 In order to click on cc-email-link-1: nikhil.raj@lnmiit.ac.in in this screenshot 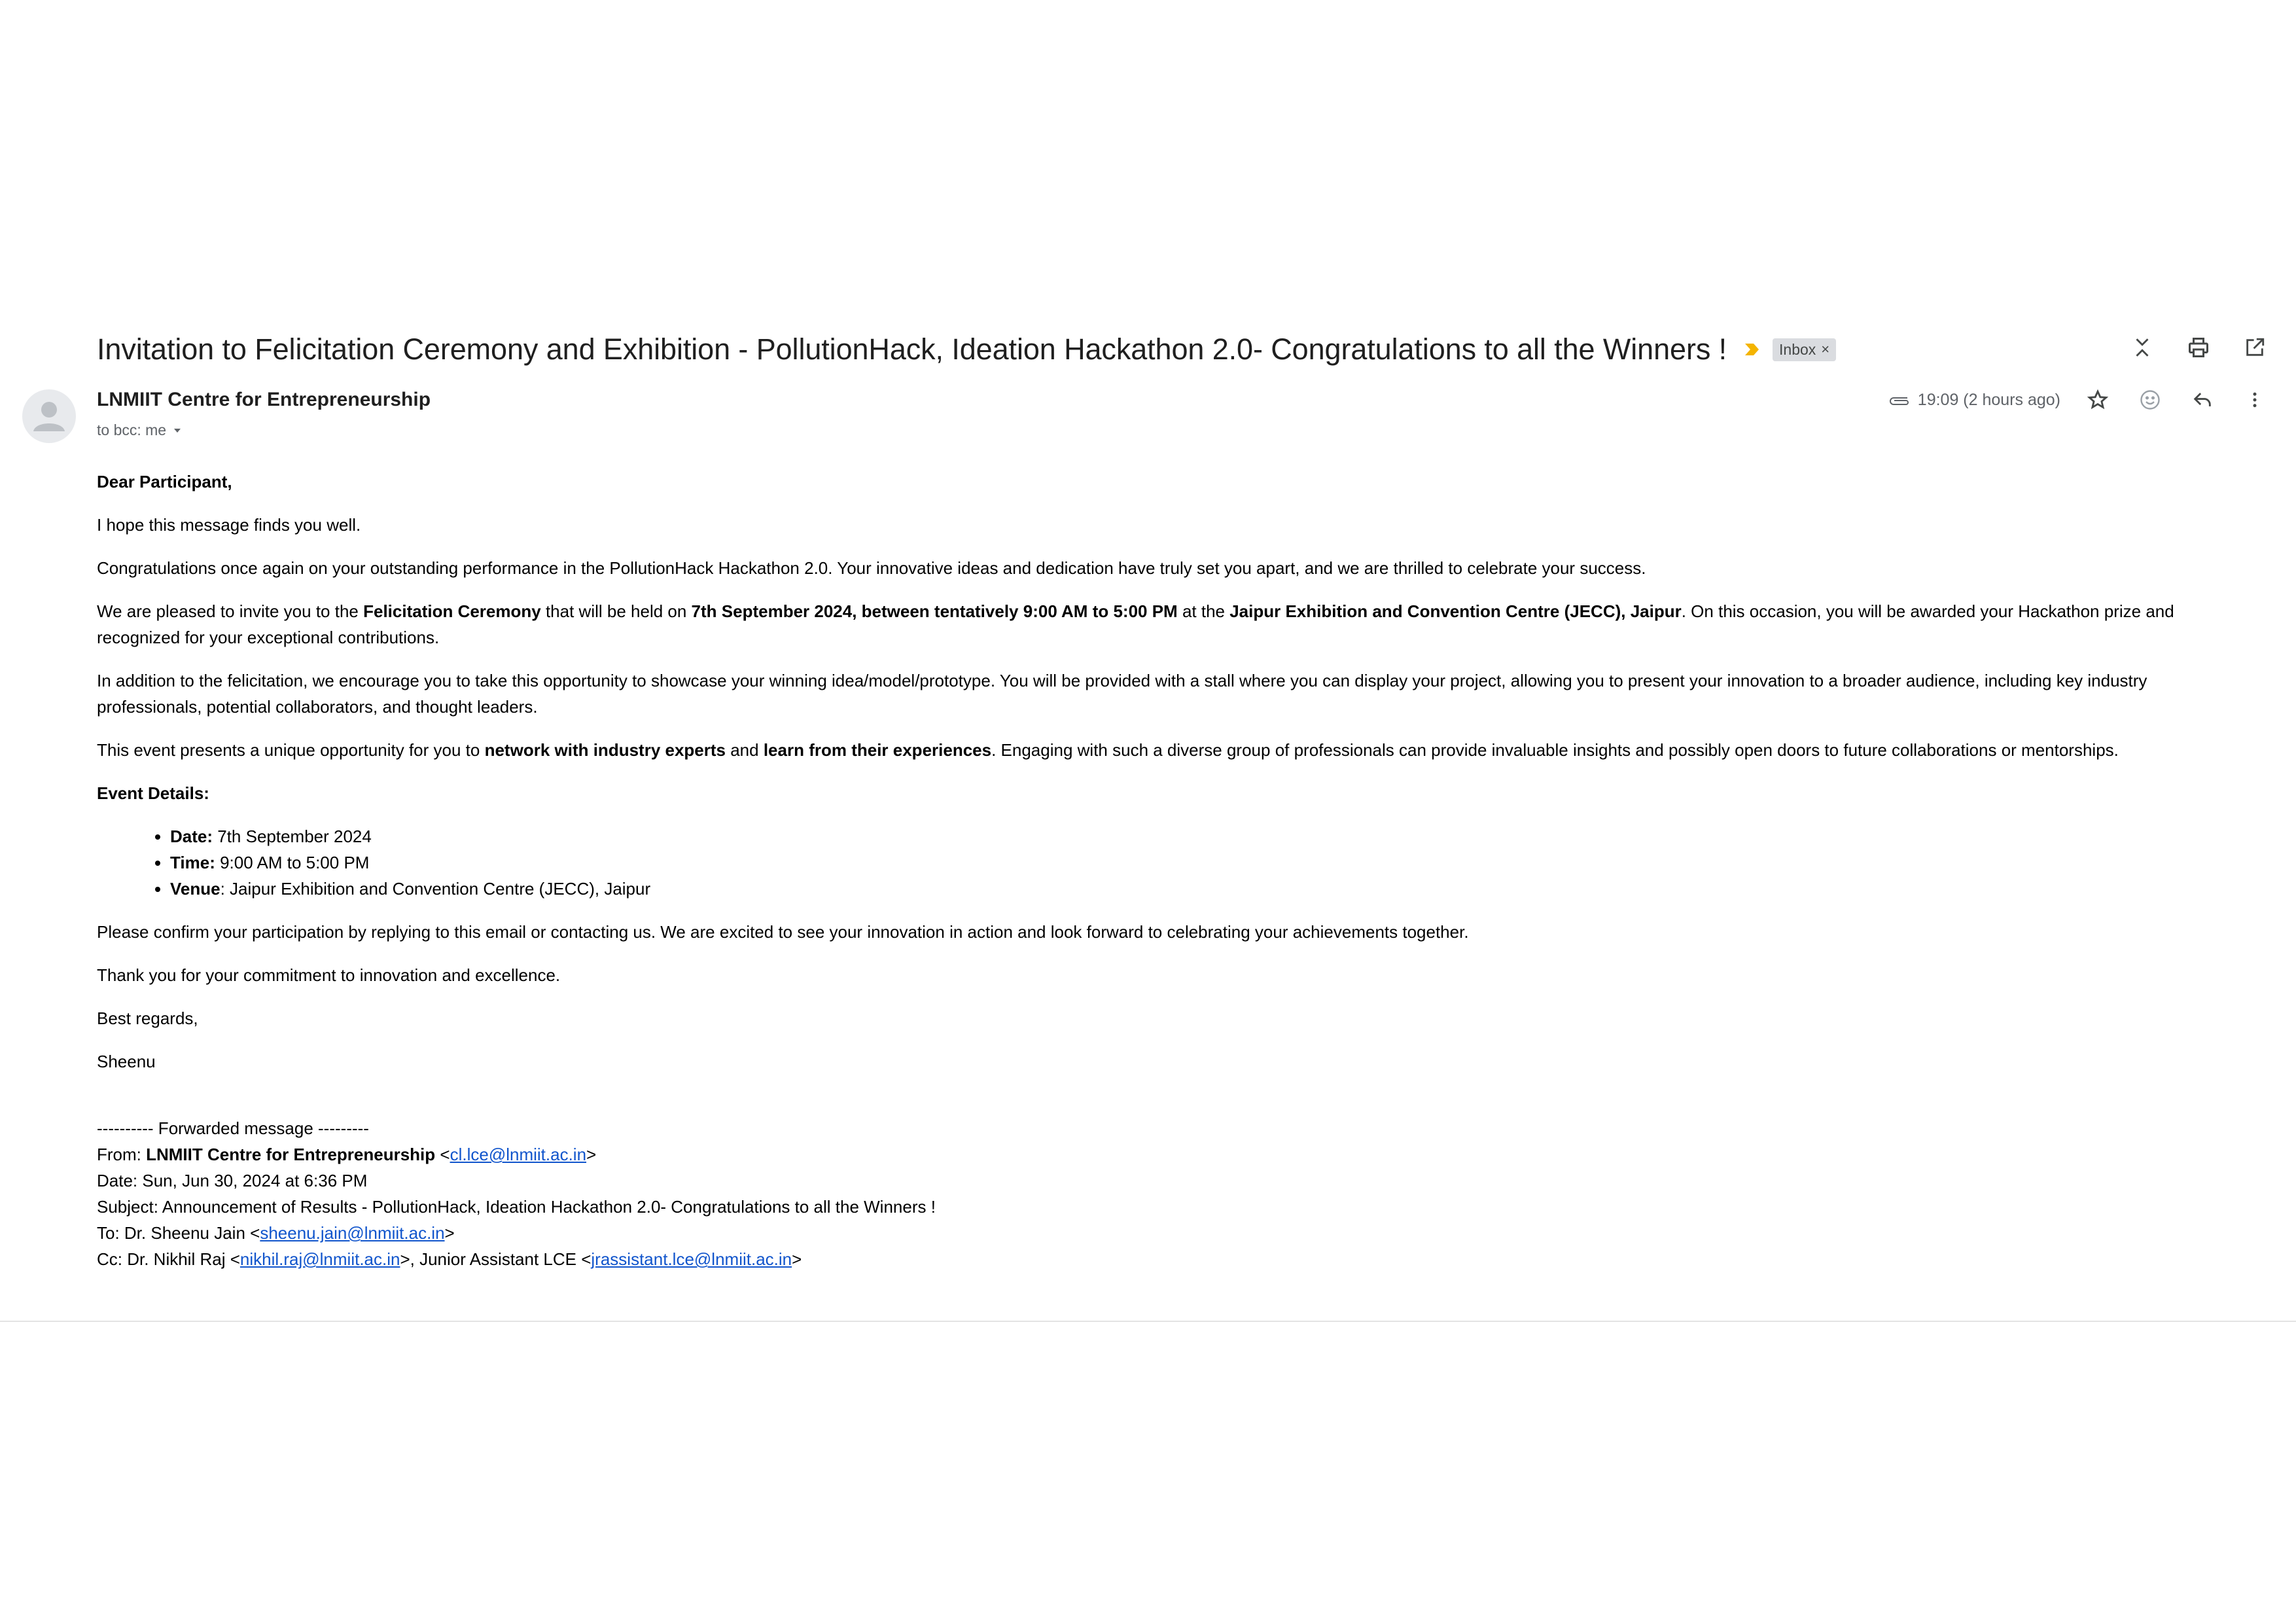, I will do `click(320, 1259)`.